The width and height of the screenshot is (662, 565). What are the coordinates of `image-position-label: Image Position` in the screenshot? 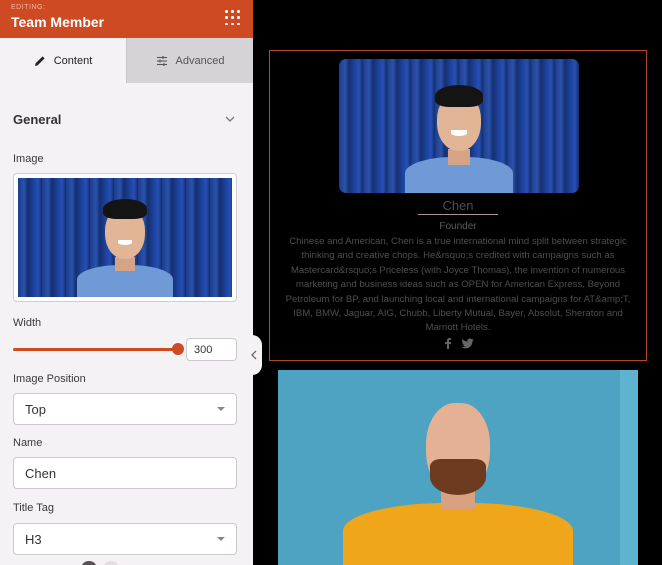 It's located at (49, 379).